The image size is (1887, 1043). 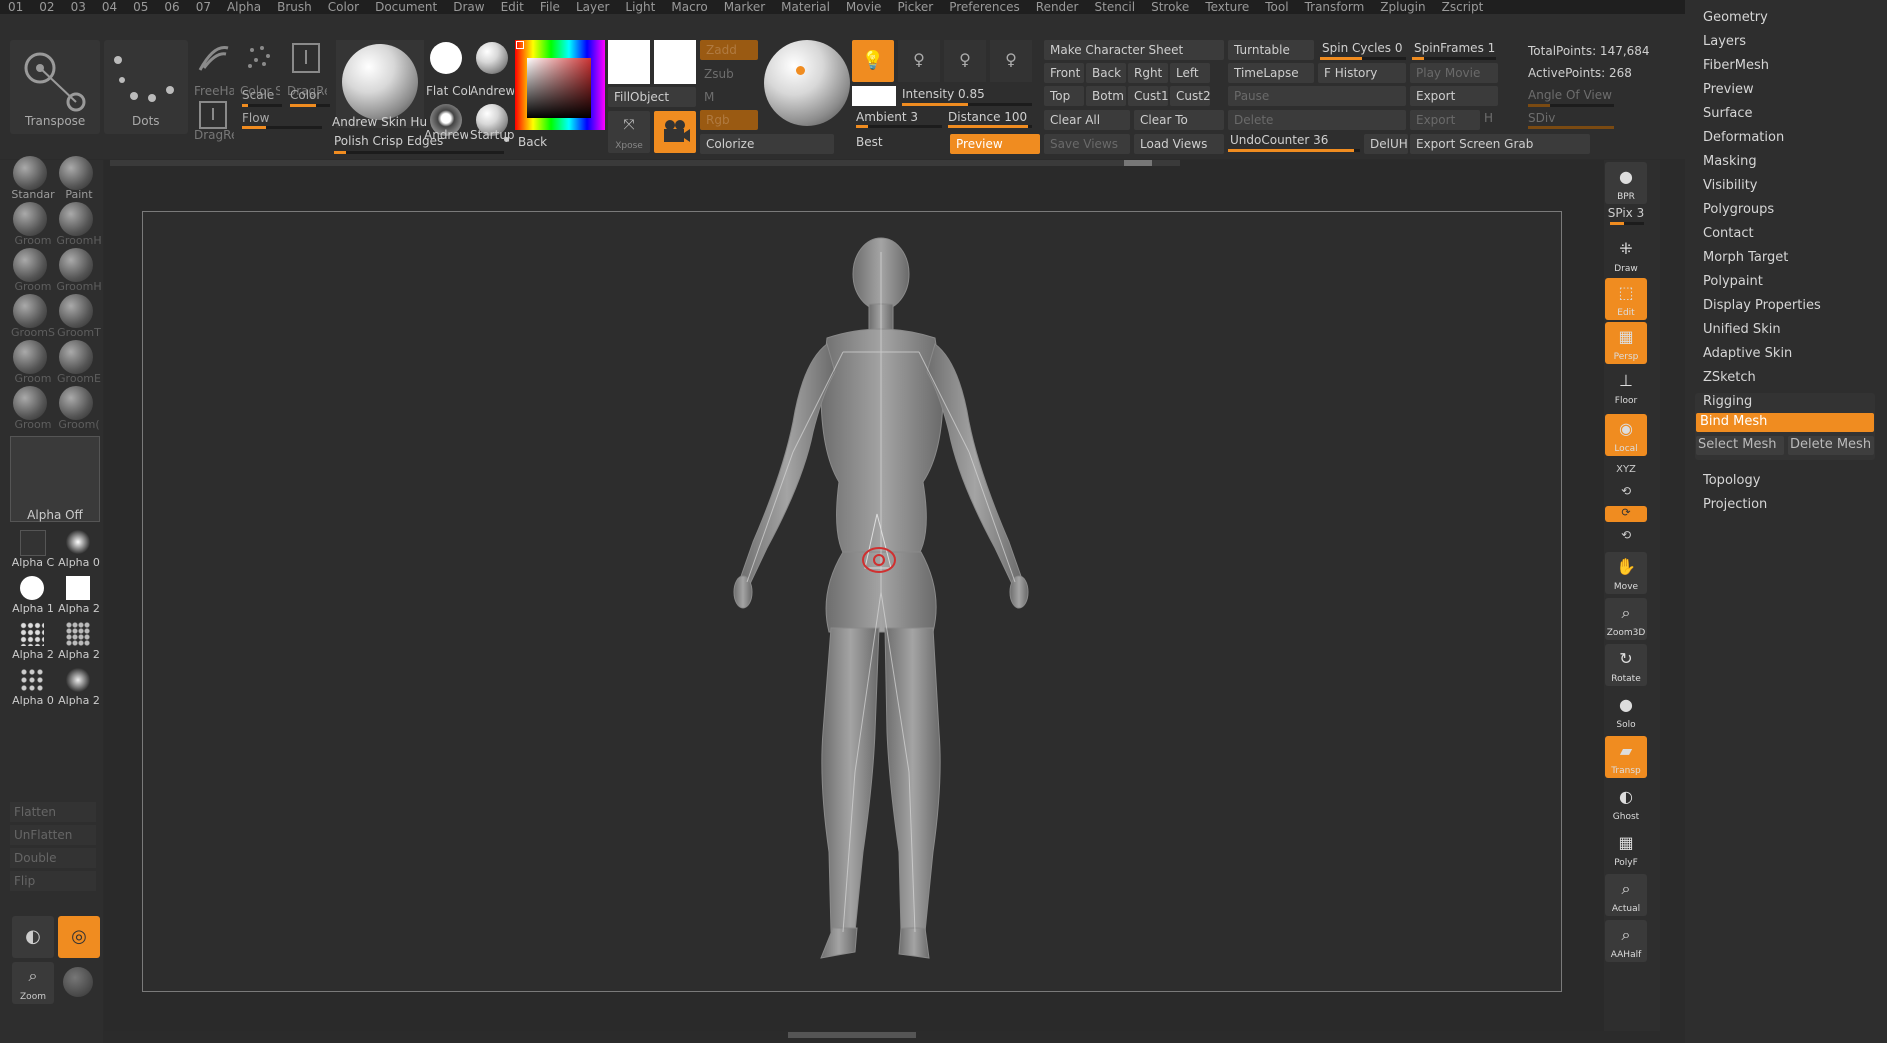 What do you see at coordinates (1785, 422) in the screenshot?
I see `bind-mesh-button: Bind Mesh` at bounding box center [1785, 422].